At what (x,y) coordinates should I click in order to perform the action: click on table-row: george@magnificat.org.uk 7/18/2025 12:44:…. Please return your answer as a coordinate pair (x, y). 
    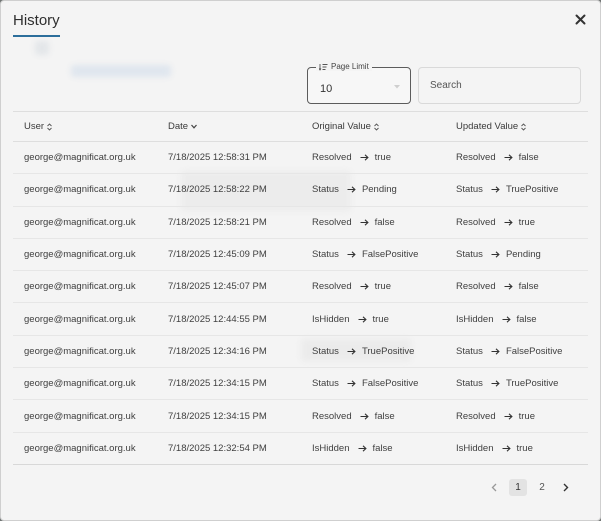
    Looking at the image, I should click on (300, 319).